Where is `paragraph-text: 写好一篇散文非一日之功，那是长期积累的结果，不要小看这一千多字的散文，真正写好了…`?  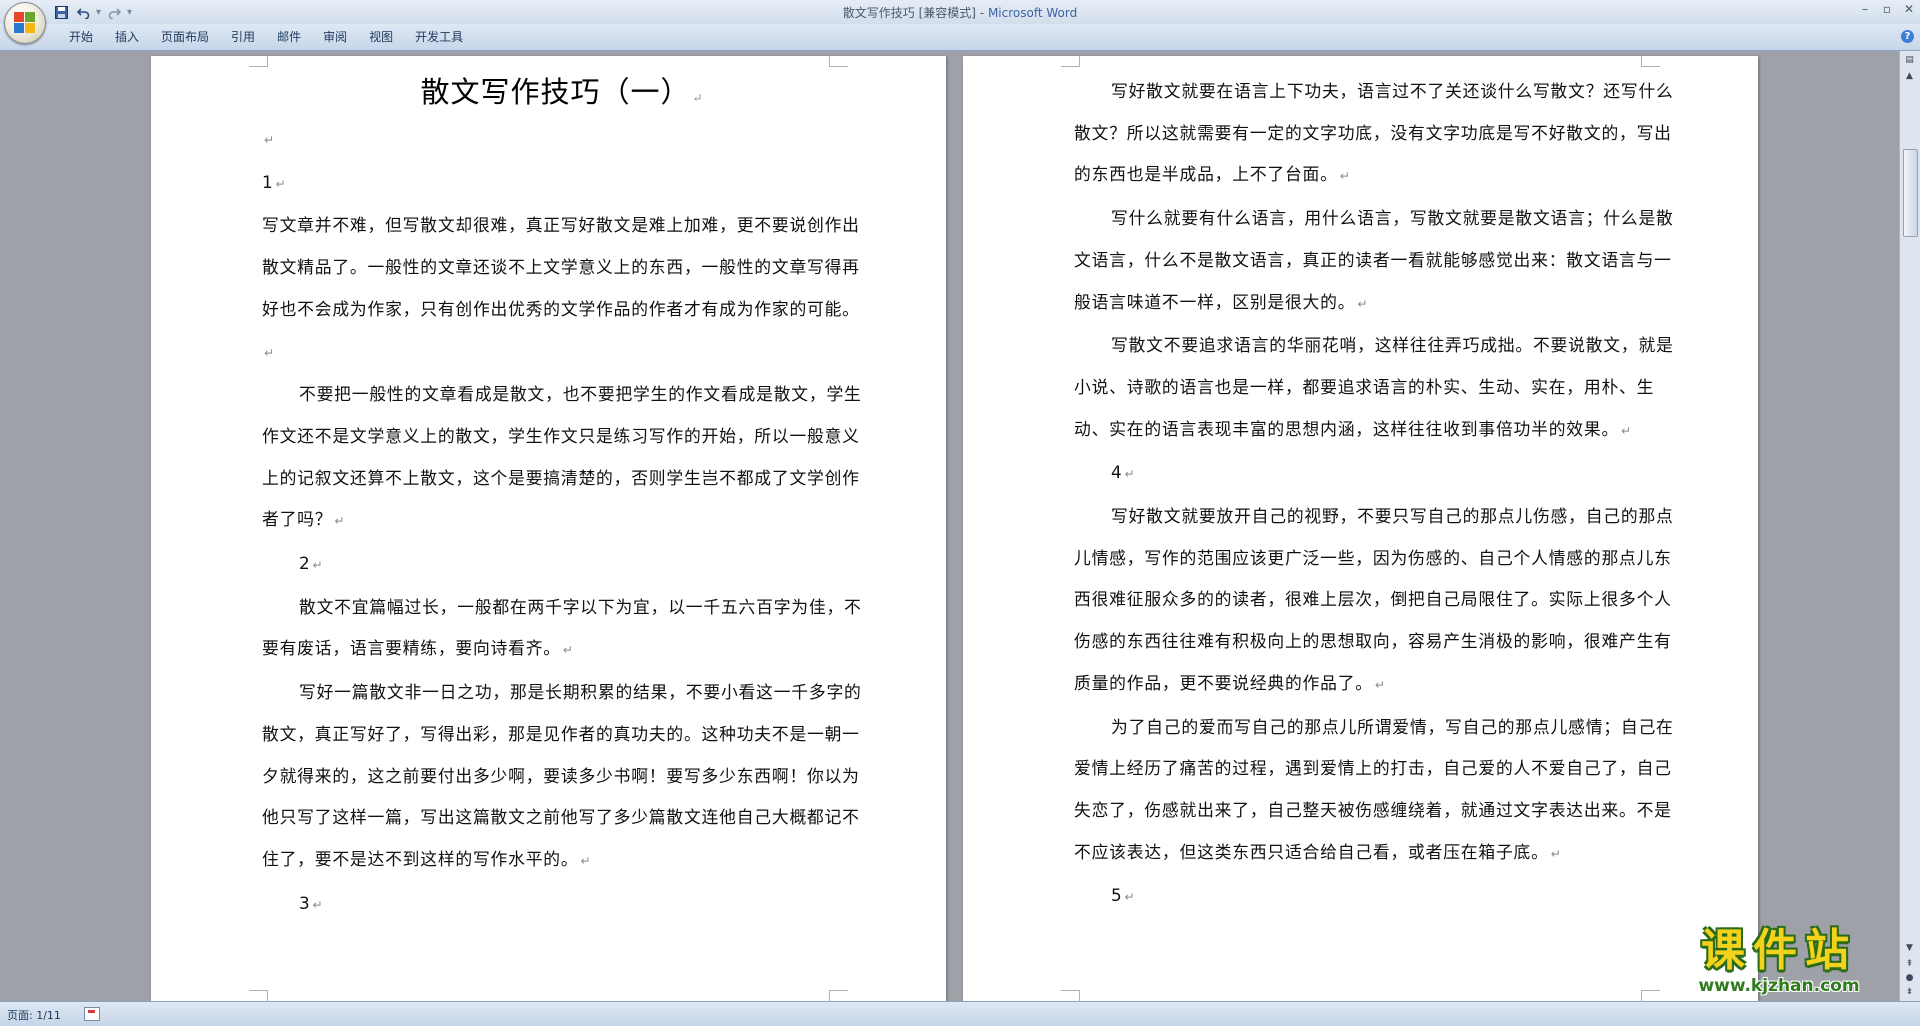
paragraph-text: 写好一篇散文非一日之功，那是长期积累的结果，不要小看这一千多字的散文，真正写好了… is located at coordinates (562, 775).